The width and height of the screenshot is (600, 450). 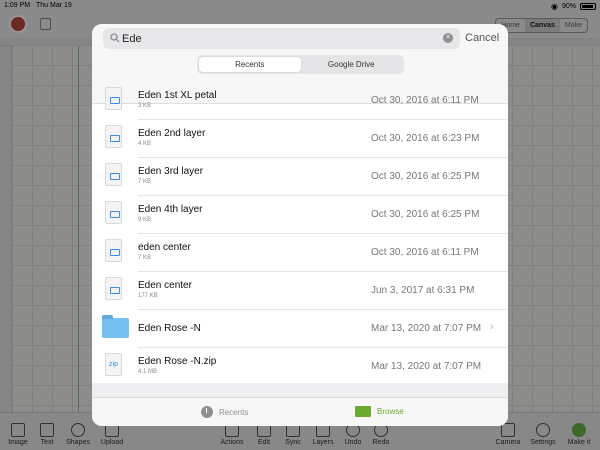 What do you see at coordinates (300, 390) in the screenshot?
I see `list-footer` at bounding box center [300, 390].